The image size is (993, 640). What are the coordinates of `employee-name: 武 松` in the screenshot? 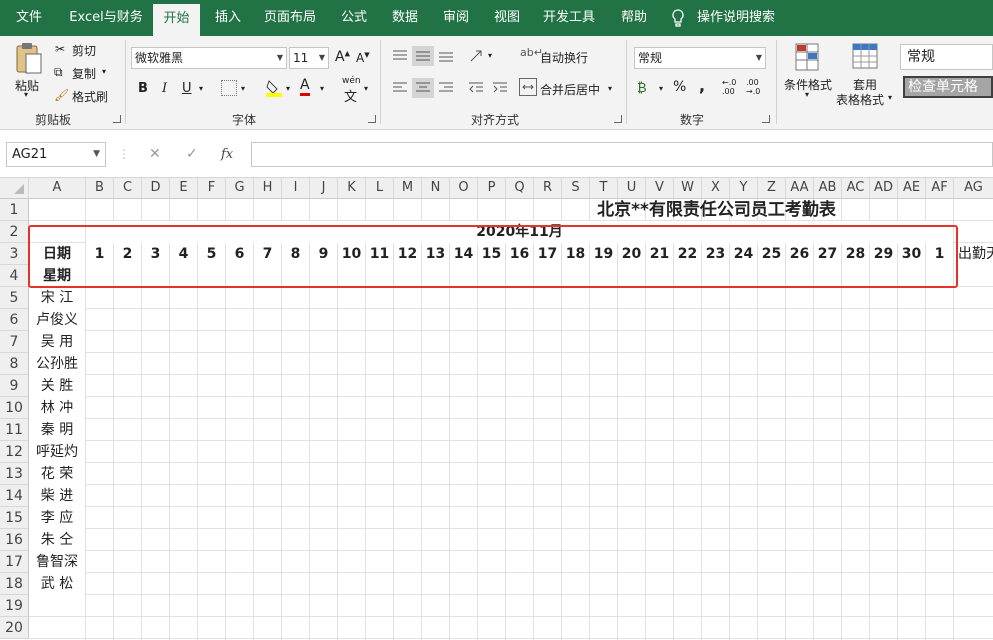 It's located at (57, 584).